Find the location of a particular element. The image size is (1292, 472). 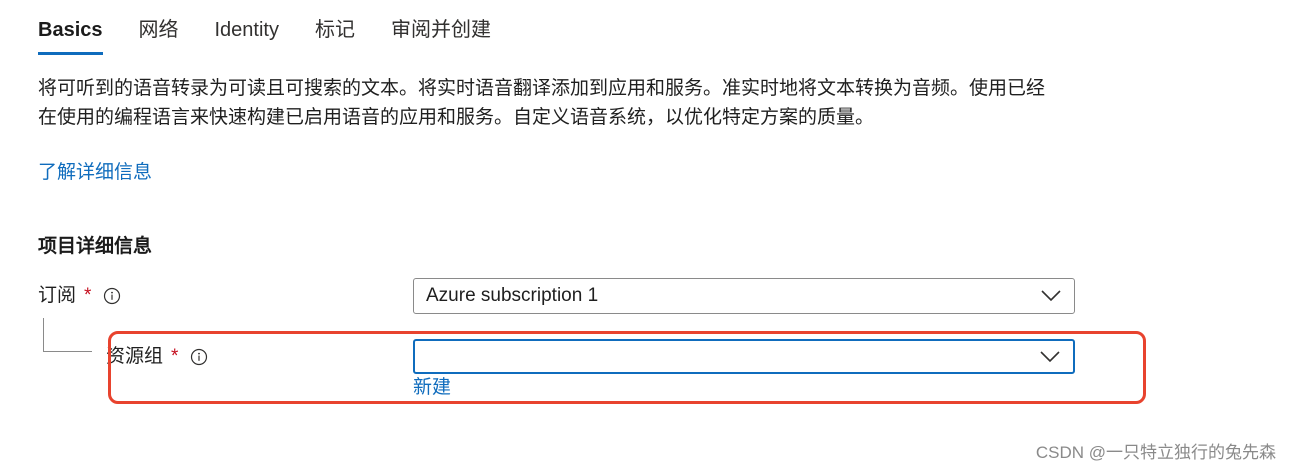

tab-review-create: 审阅并创建 is located at coordinates (441, 30).